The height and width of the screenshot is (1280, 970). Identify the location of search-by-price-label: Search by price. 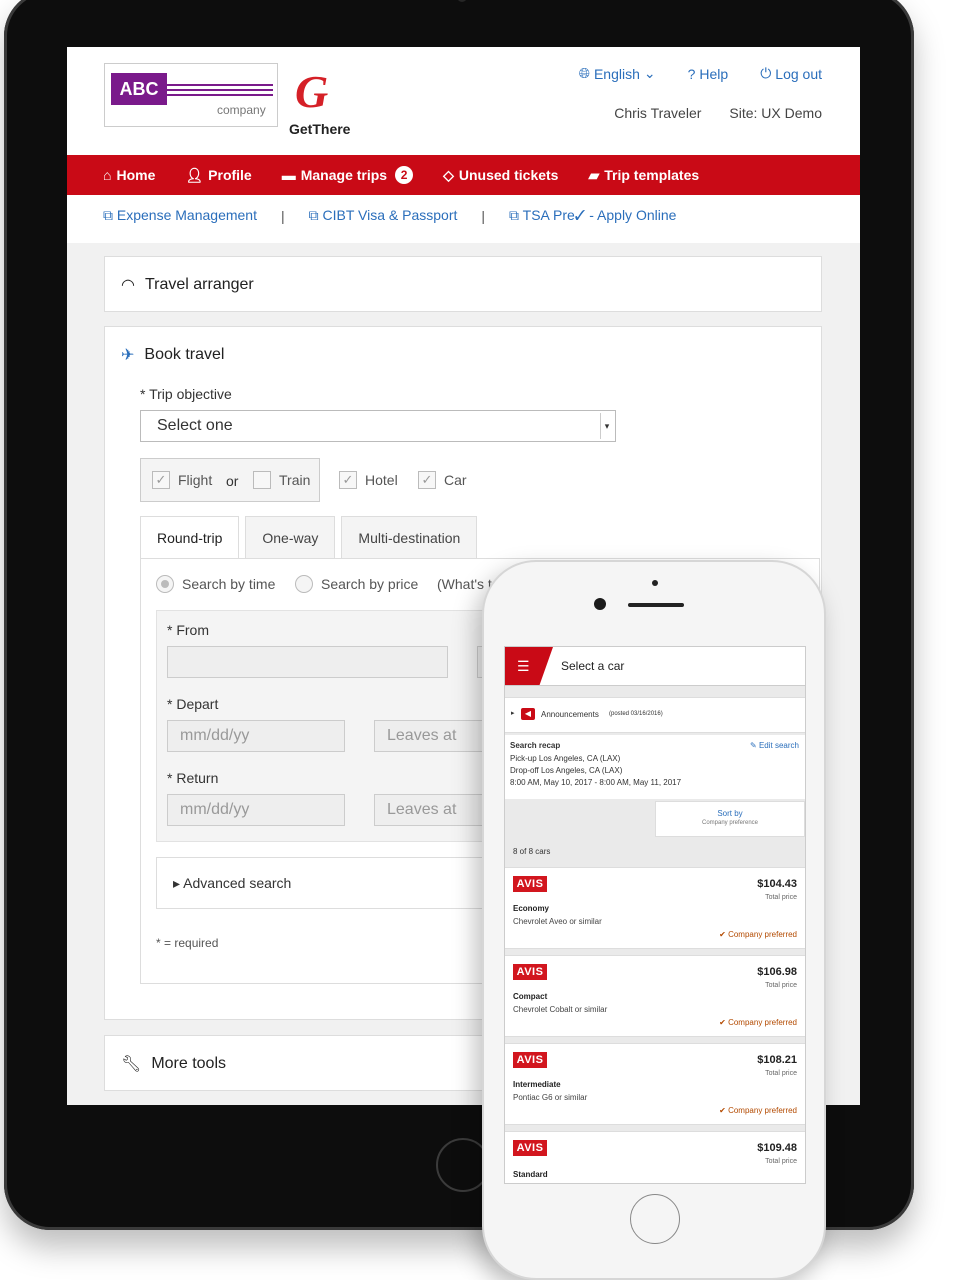
(370, 584).